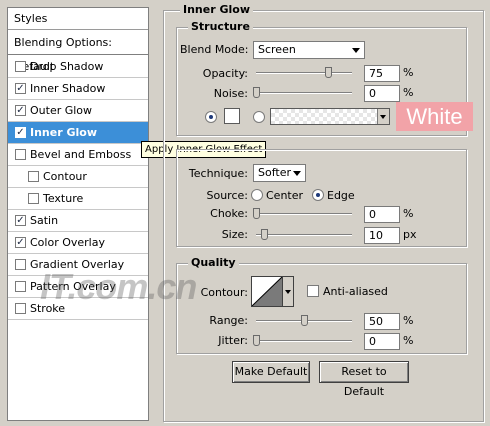  I want to click on style-item-inner-shadow: ✓ Inner Shadow, so click(78, 89).